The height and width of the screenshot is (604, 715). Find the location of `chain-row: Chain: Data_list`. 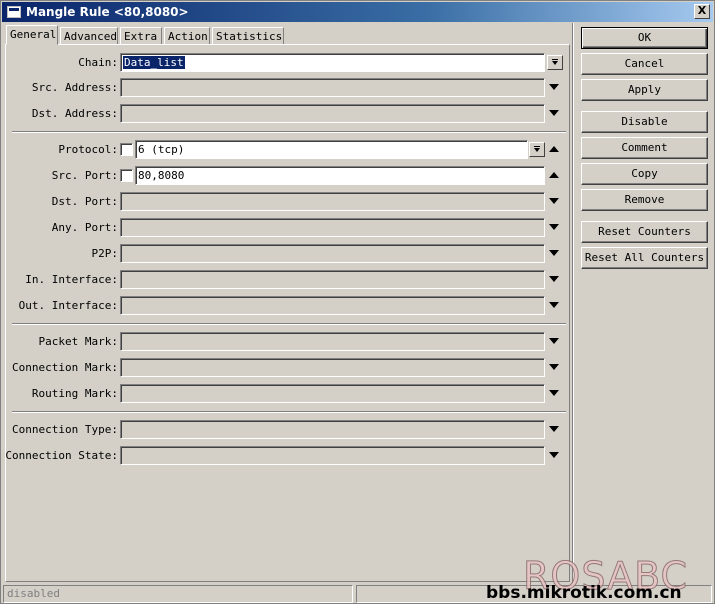

chain-row: Chain: Data_list is located at coordinates (288, 63).